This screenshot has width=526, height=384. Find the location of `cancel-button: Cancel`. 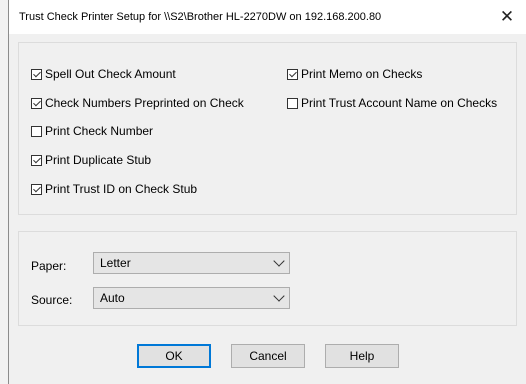

cancel-button: Cancel is located at coordinates (268, 356).